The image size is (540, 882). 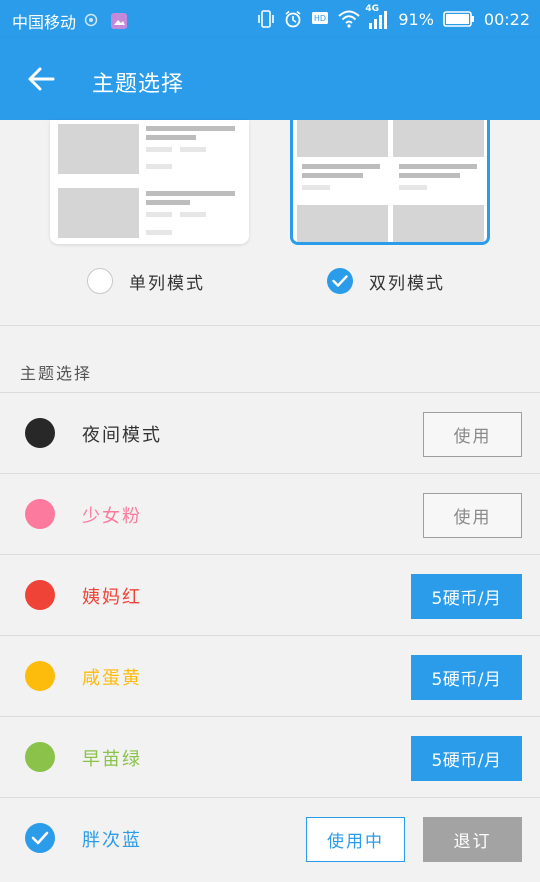 What do you see at coordinates (459, 19) in the screenshot?
I see `battery-icon` at bounding box center [459, 19].